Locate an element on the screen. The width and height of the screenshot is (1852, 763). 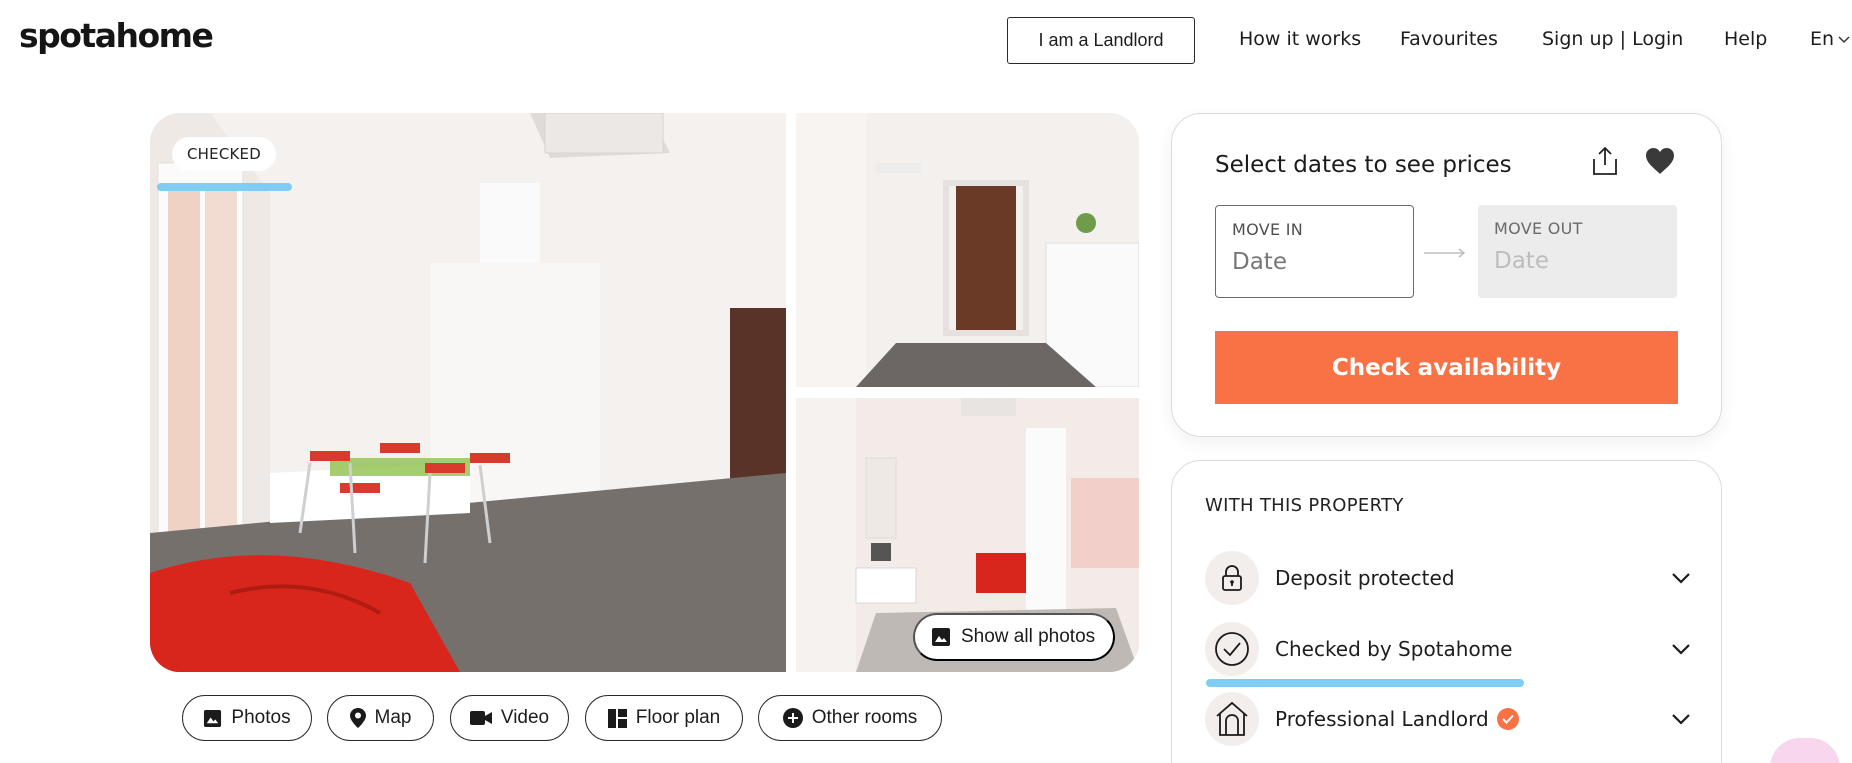
nav-help: Help is located at coordinates (1745, 39).